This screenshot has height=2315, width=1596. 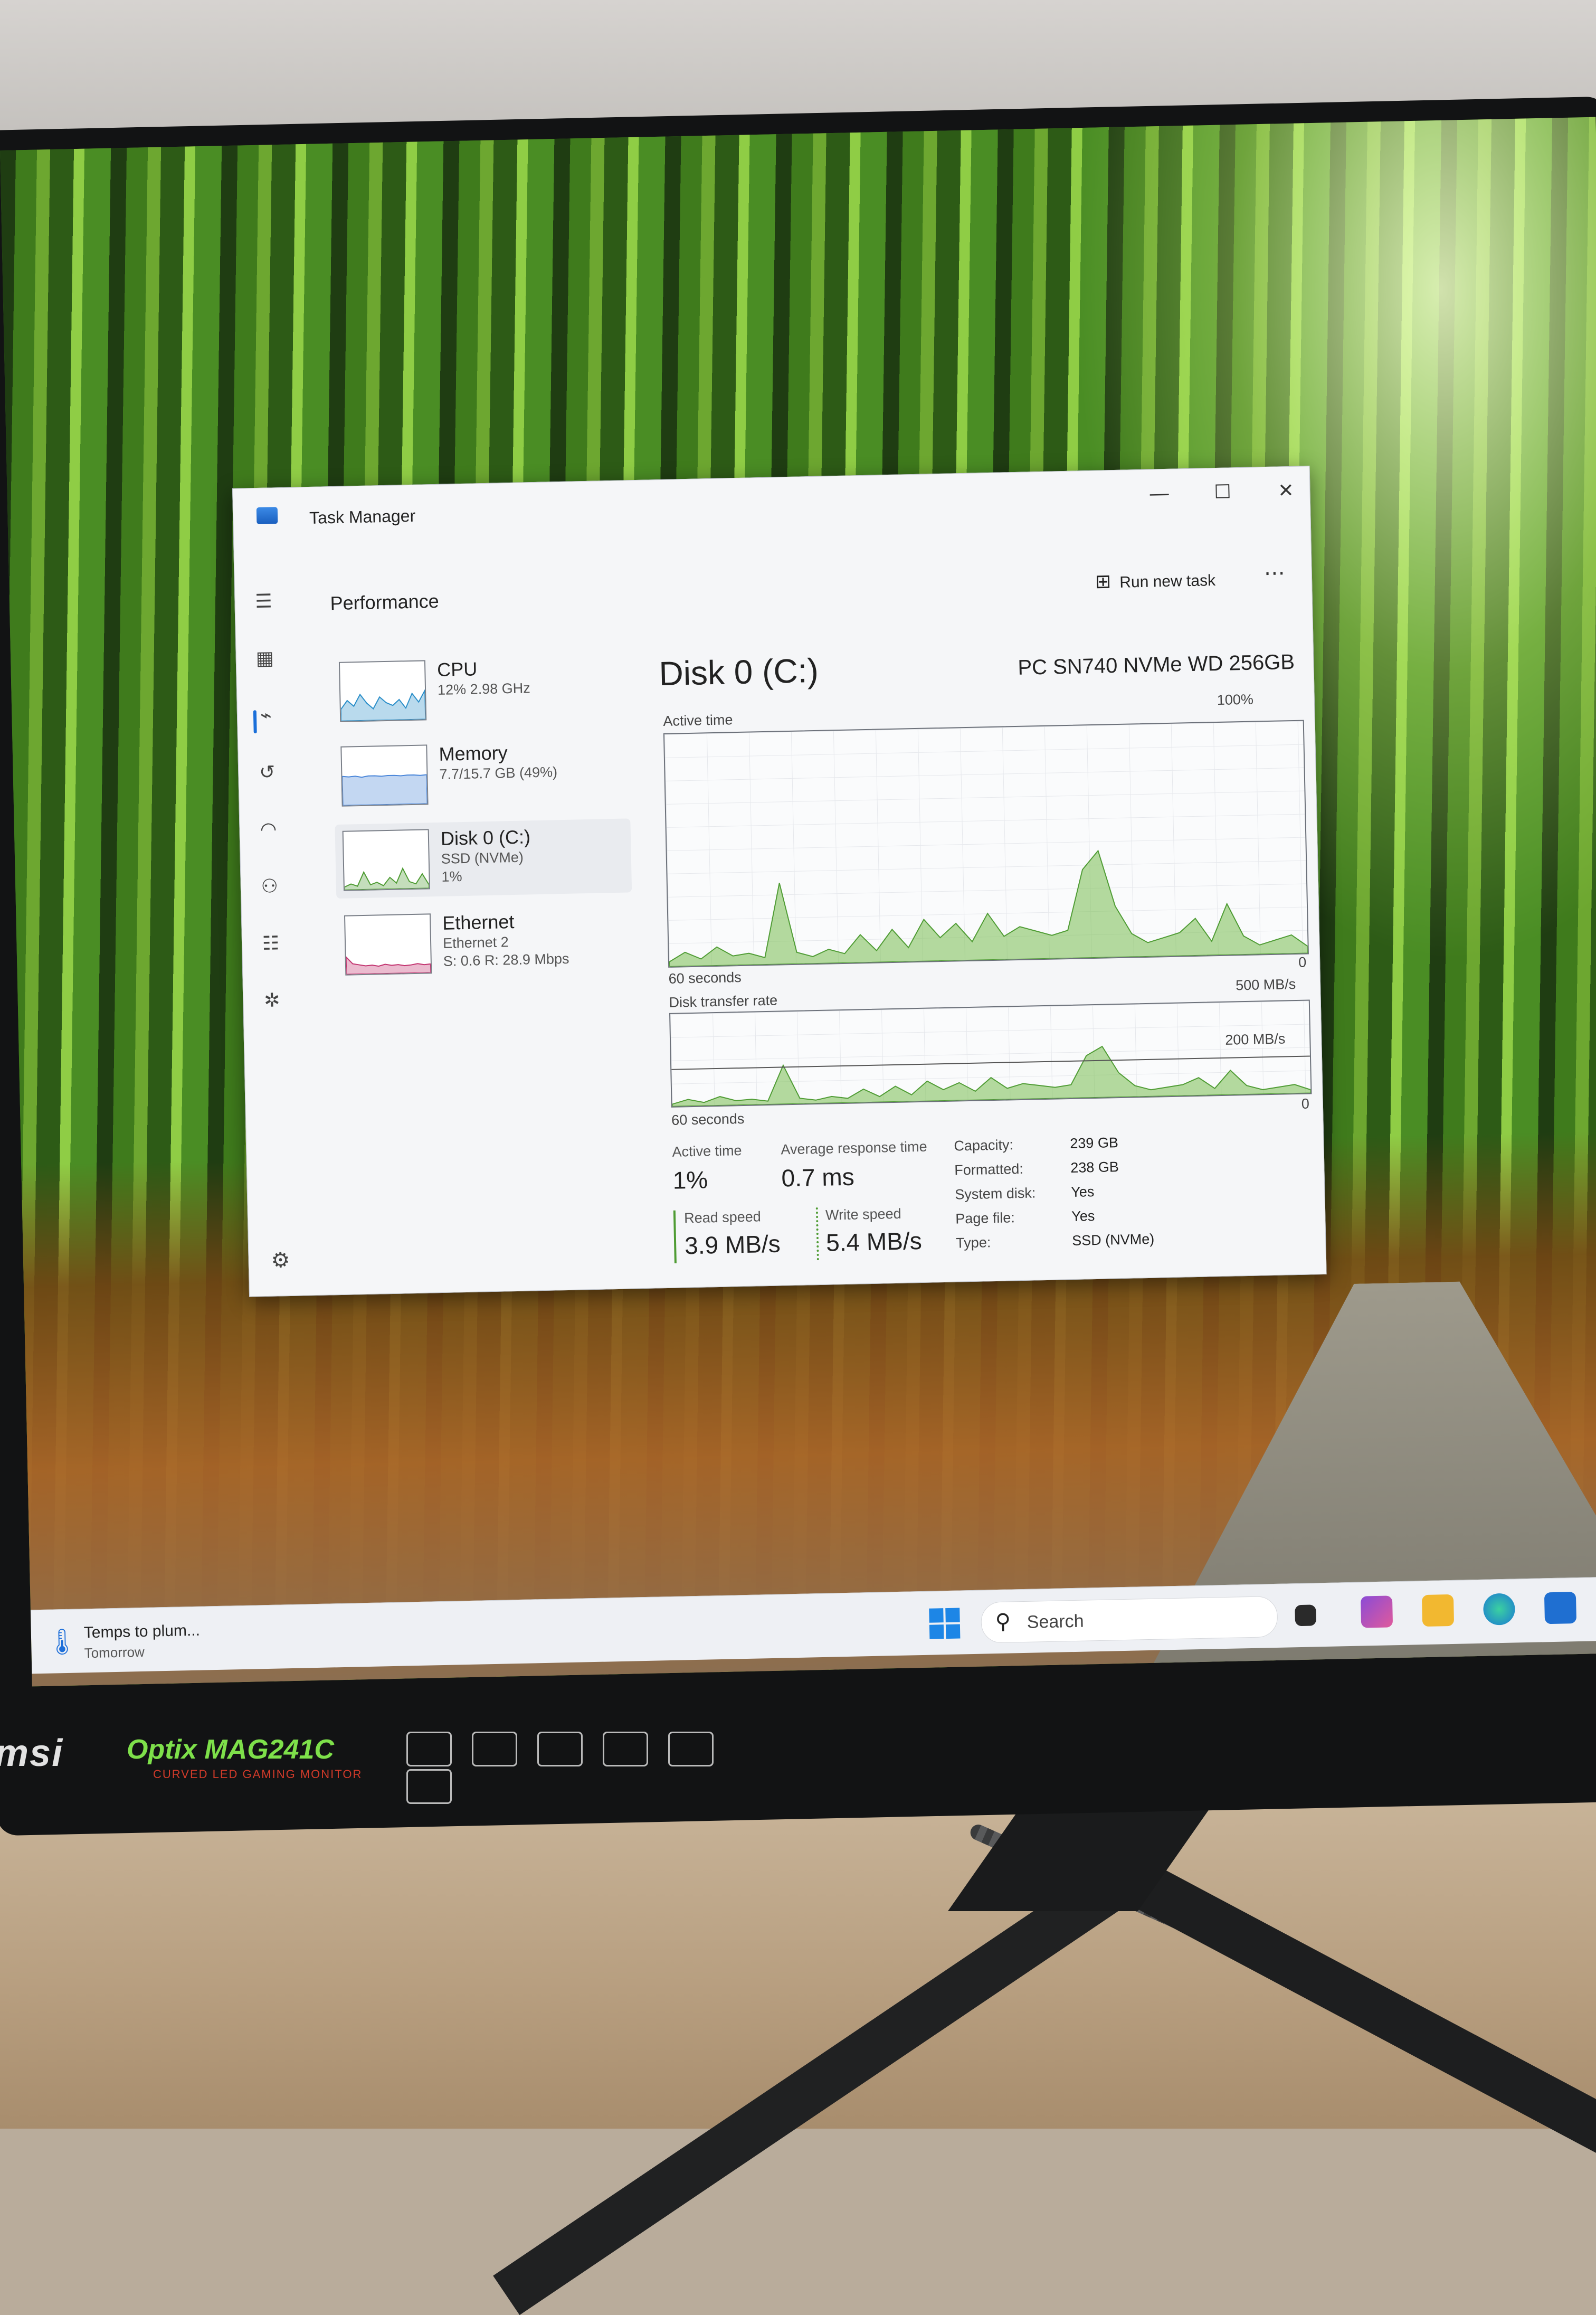 I want to click on window-title: Task Manager, so click(x=362, y=516).